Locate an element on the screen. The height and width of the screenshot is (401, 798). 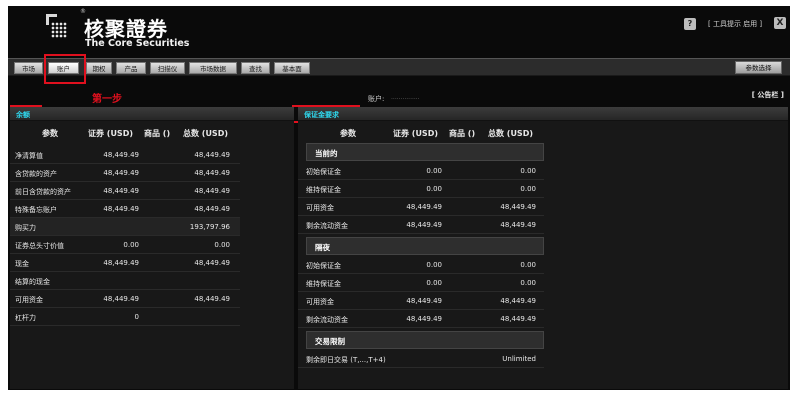
row-label: 证券总头寸价值 is located at coordinates (39, 246).